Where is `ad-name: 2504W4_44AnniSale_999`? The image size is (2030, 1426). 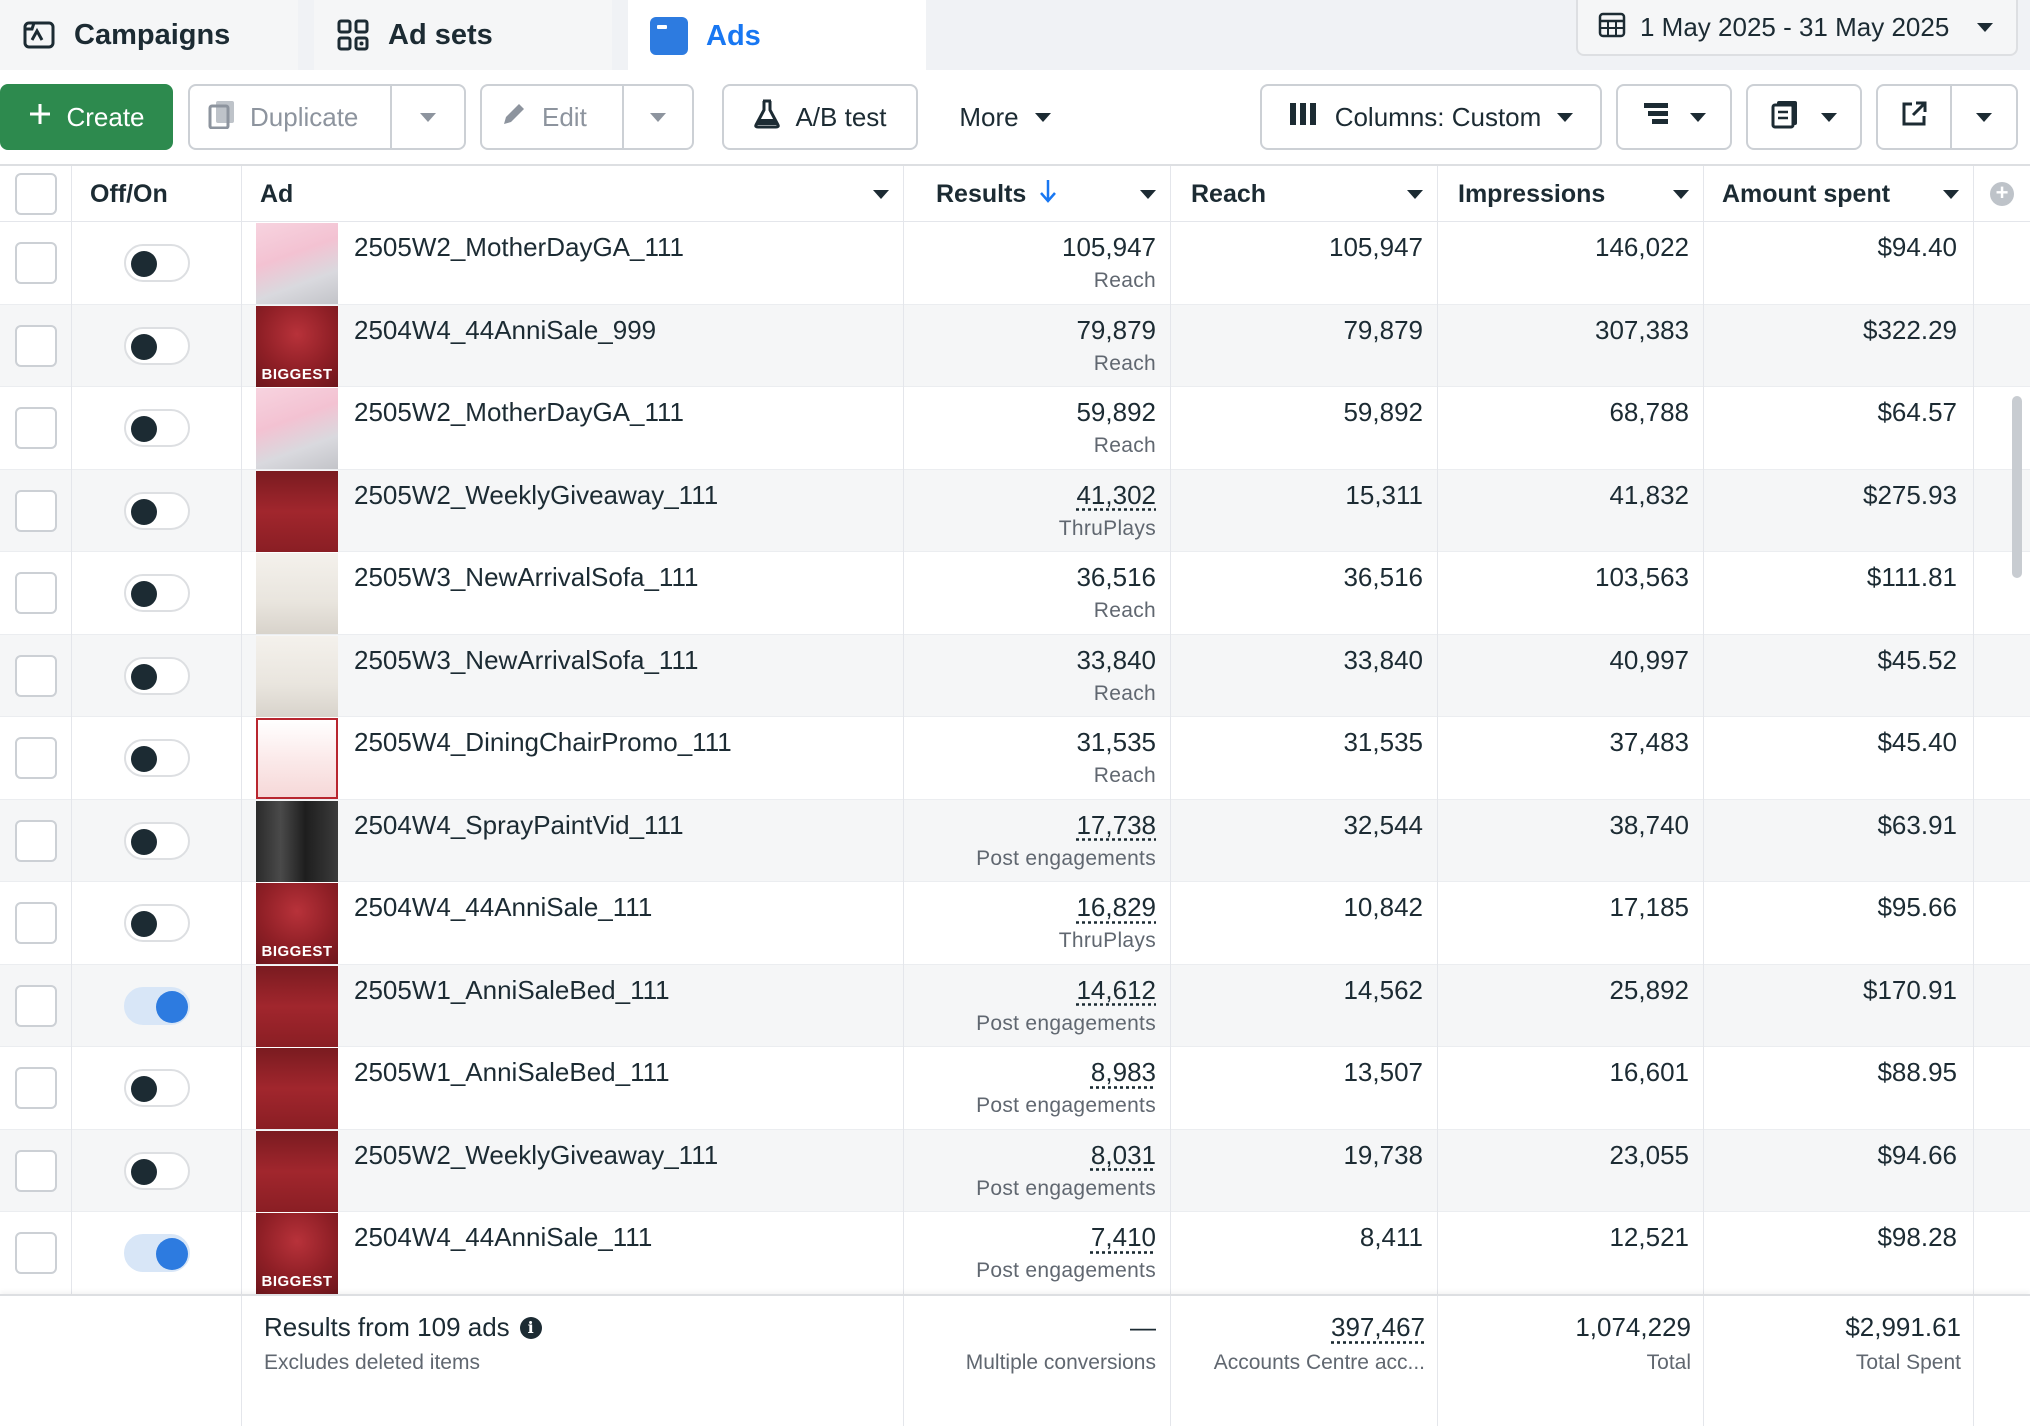 ad-name: 2504W4_44AnniSale_999 is located at coordinates (505, 330).